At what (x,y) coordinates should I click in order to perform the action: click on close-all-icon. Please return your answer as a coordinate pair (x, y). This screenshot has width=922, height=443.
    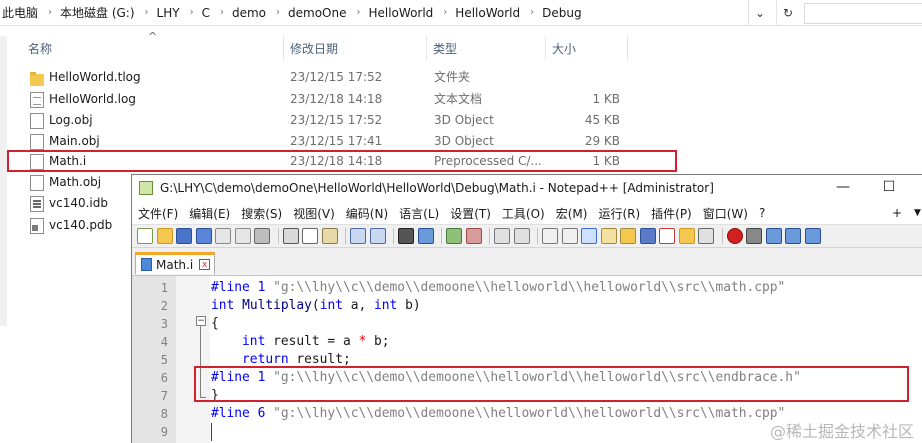
    Looking at the image, I should click on (242, 236).